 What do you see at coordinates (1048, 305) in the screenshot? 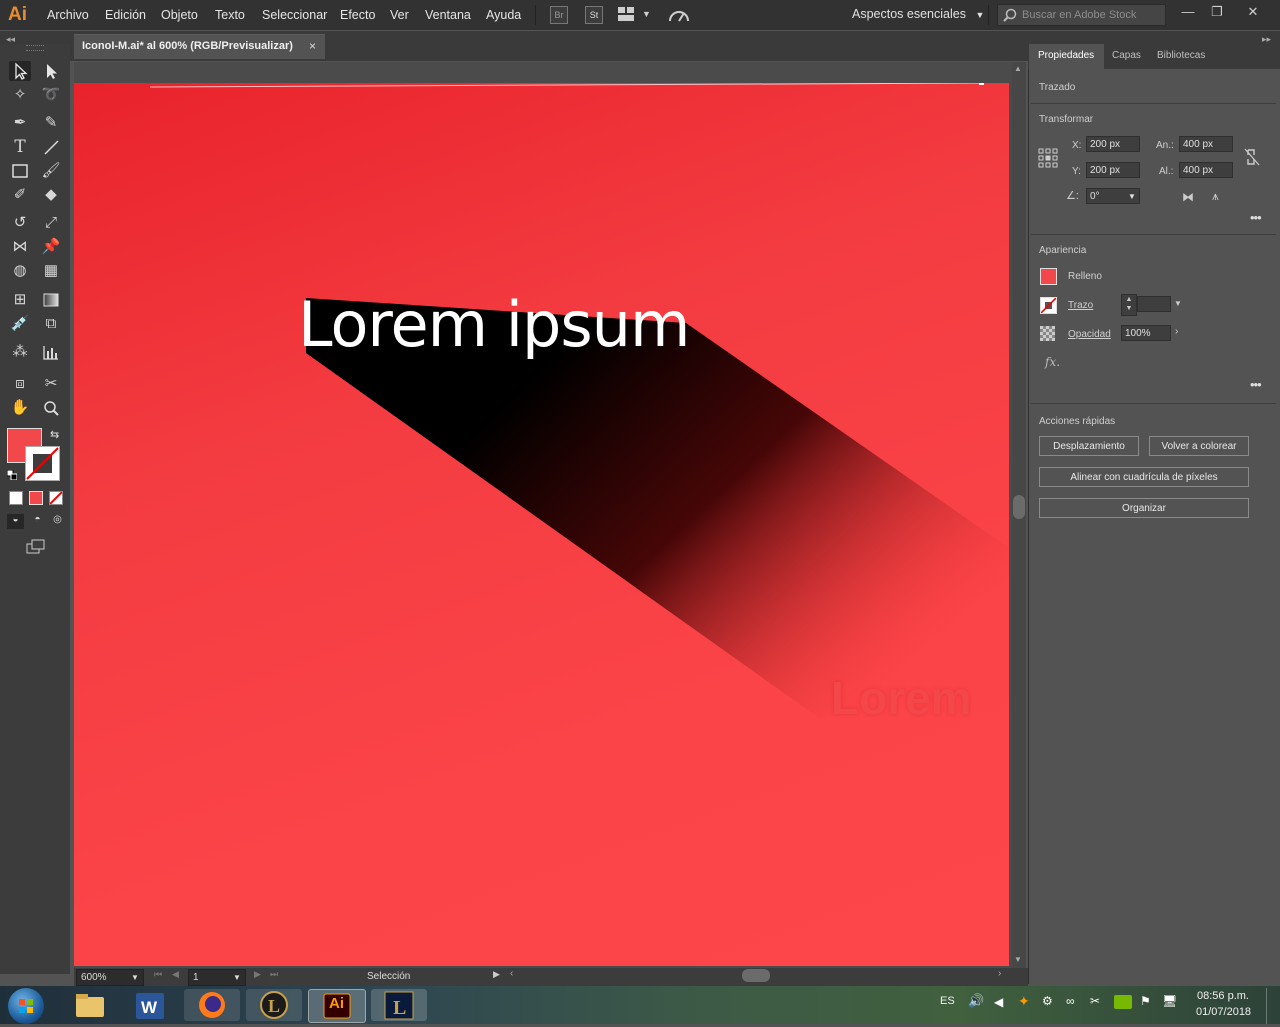
I see `stroke-color-swatch` at bounding box center [1048, 305].